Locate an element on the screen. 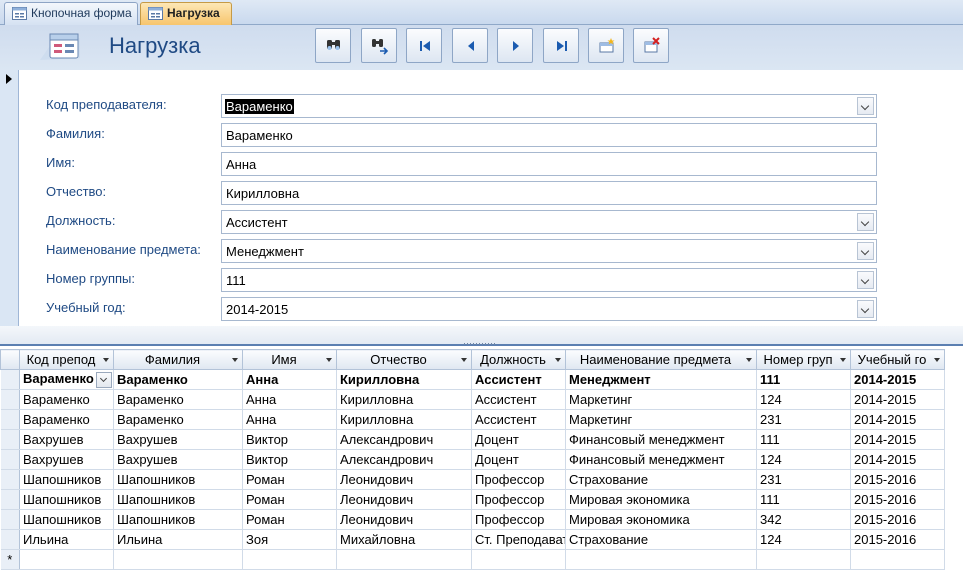  table-cell: Страхование is located at coordinates (661, 479).